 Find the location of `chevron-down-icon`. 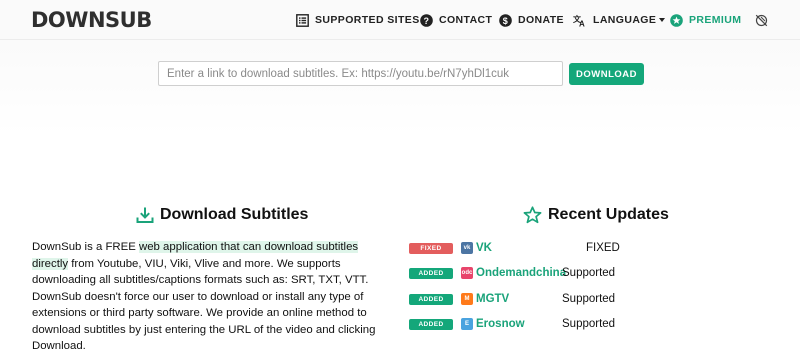

chevron-down-icon is located at coordinates (662, 20).